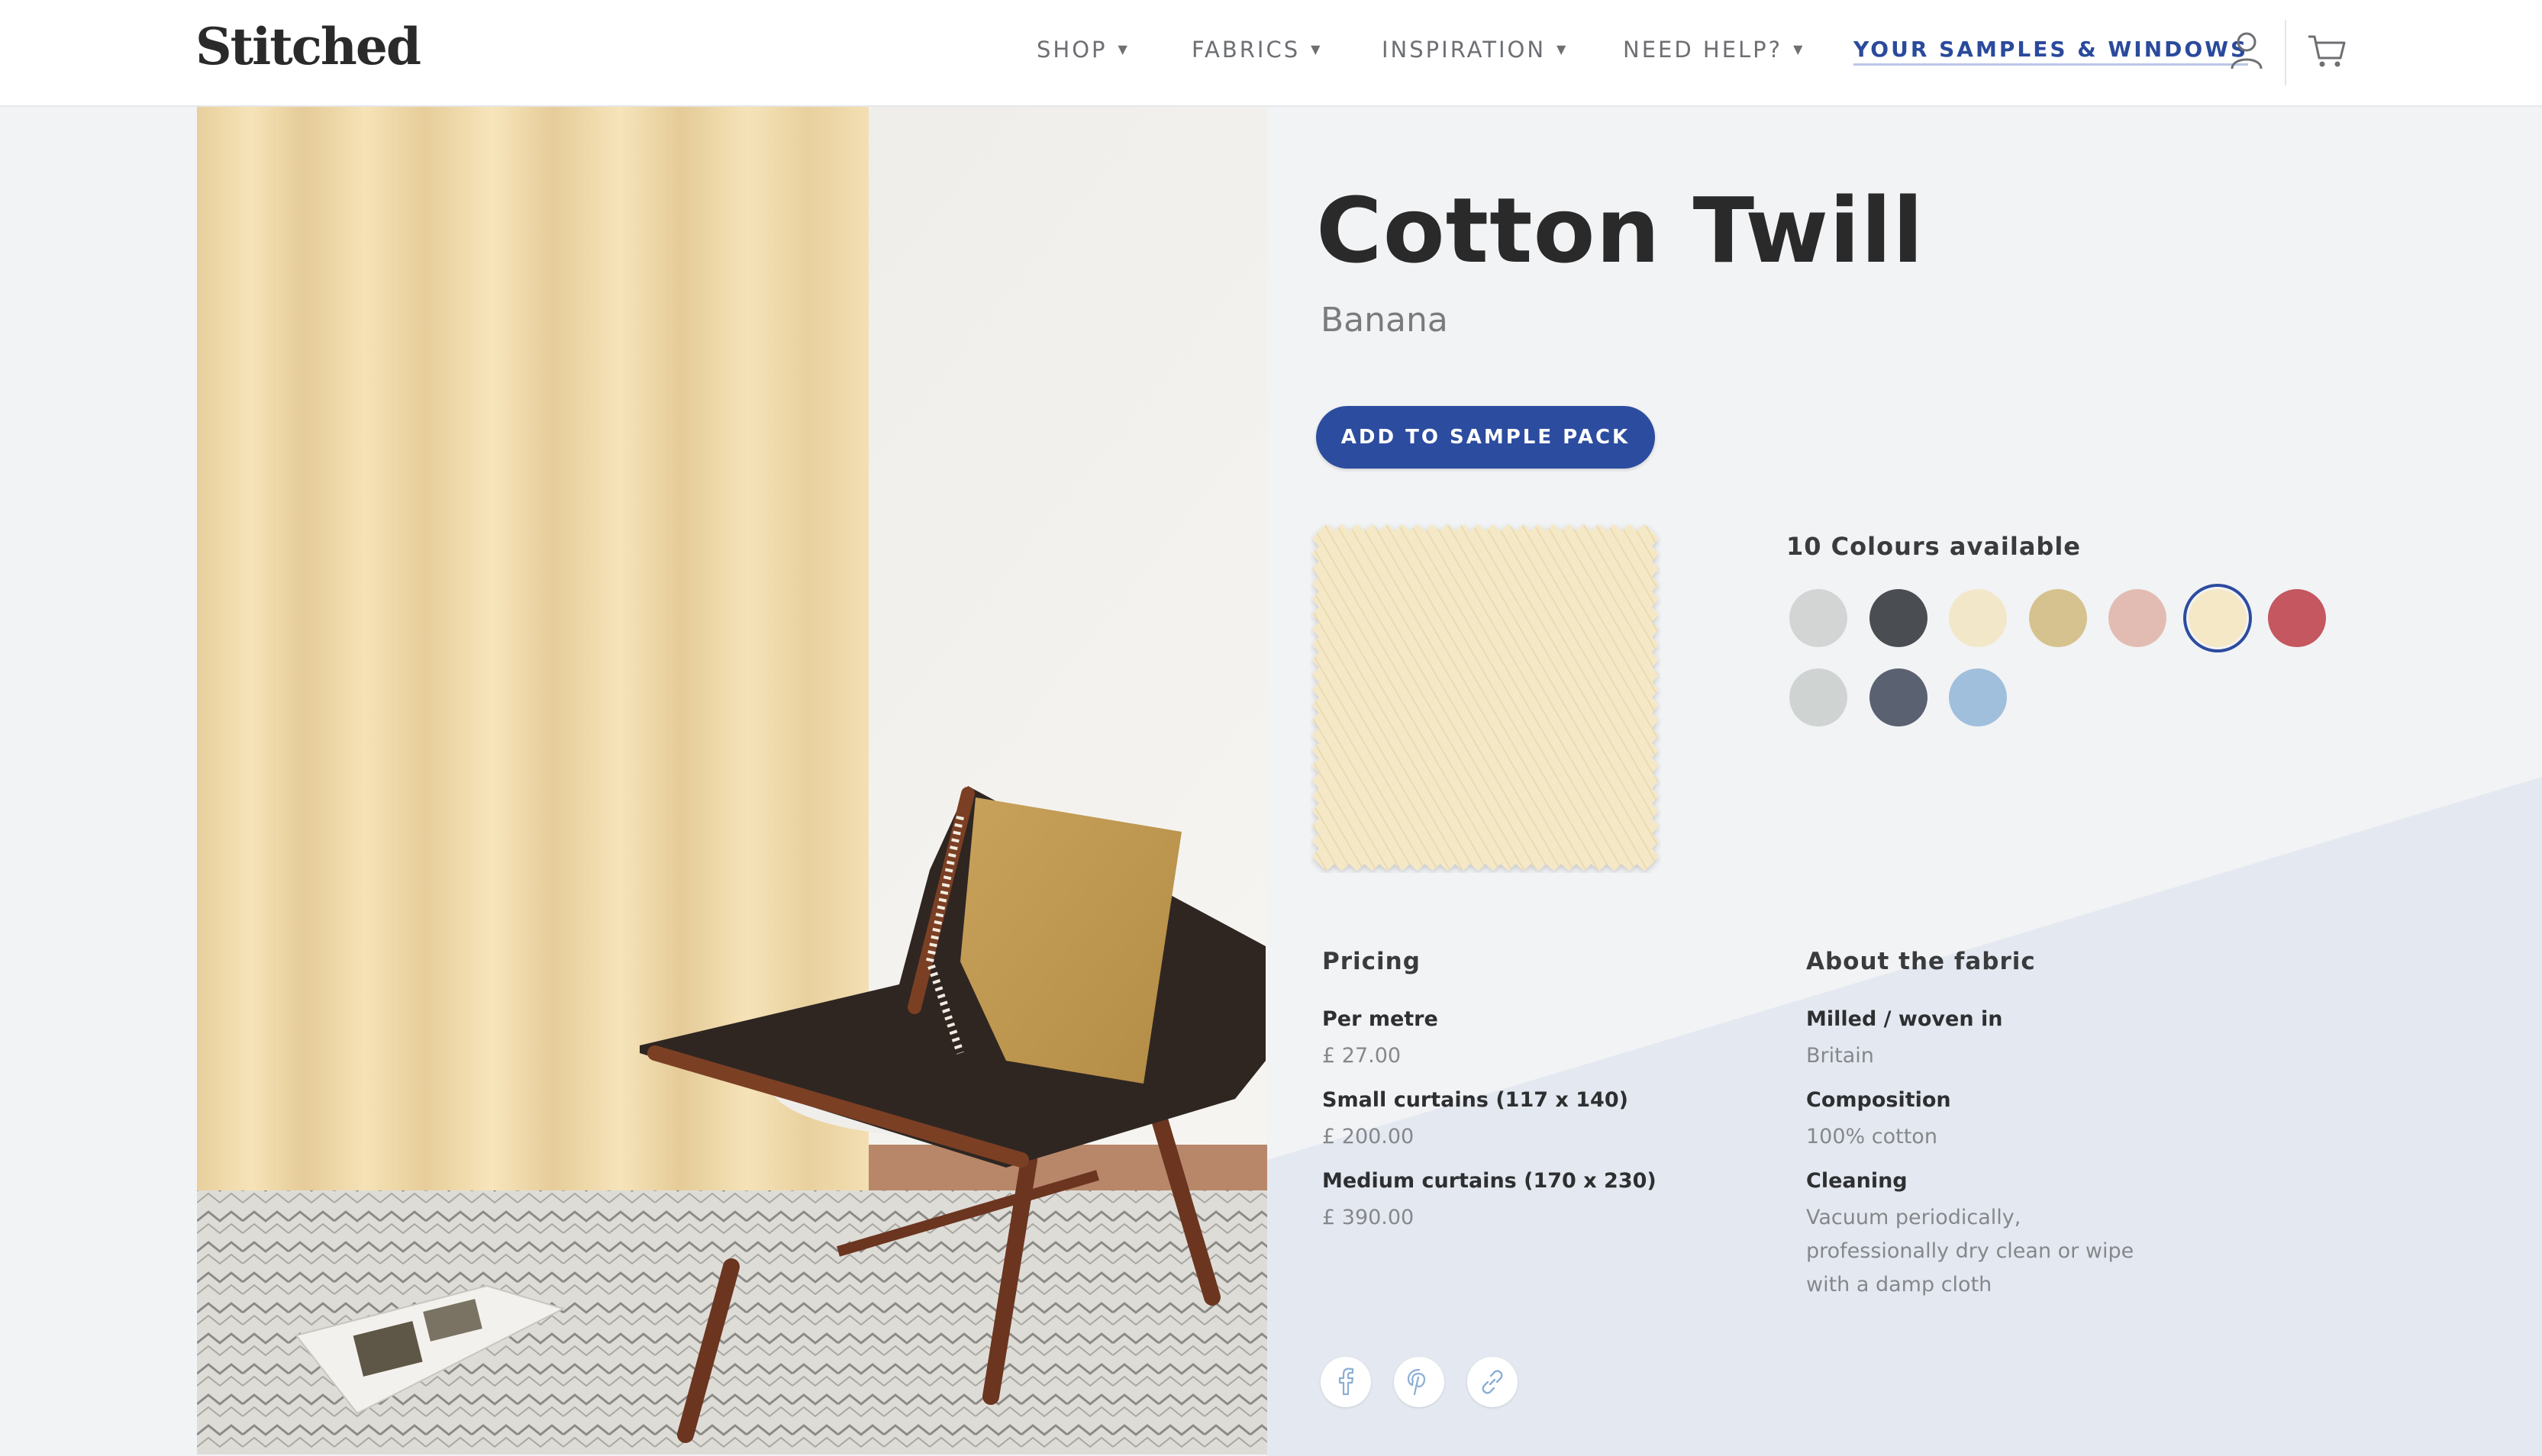 The height and width of the screenshot is (1456, 2542). What do you see at coordinates (308, 46) in the screenshot?
I see `brand-logo: Stitched` at bounding box center [308, 46].